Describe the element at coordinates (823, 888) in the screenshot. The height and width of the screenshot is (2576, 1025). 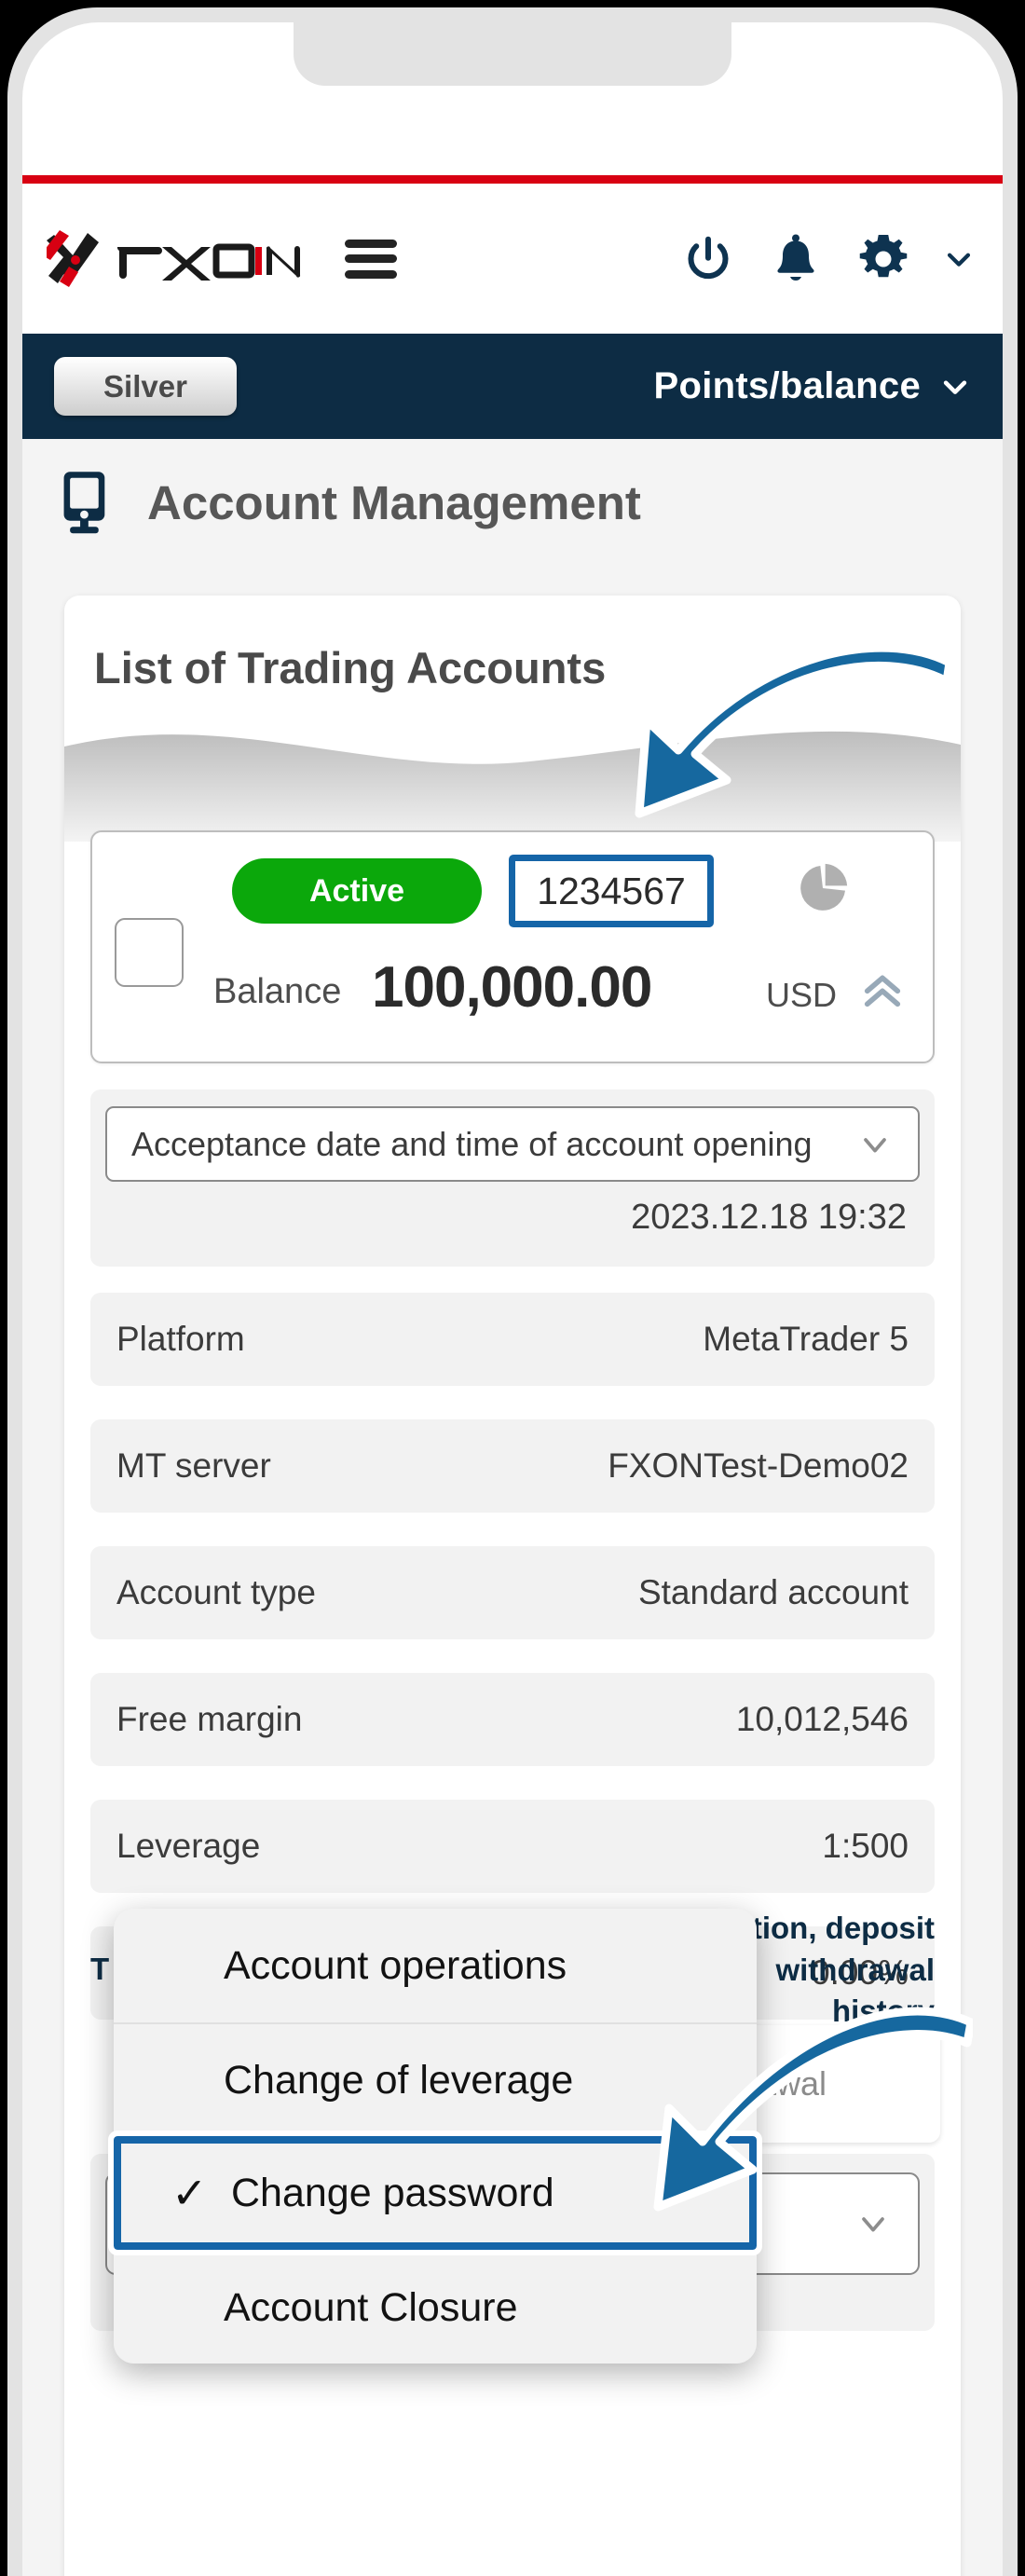
I see `pie-chart-icon` at that location.